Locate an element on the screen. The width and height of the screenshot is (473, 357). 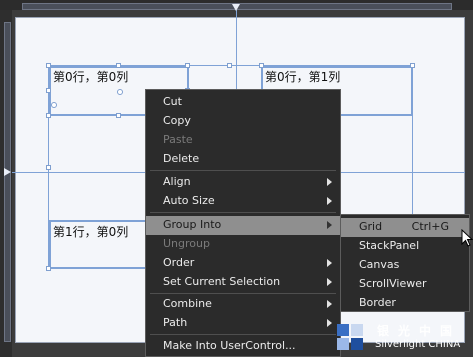
shortcut-label: Ctrl+G is located at coordinates (430, 226).